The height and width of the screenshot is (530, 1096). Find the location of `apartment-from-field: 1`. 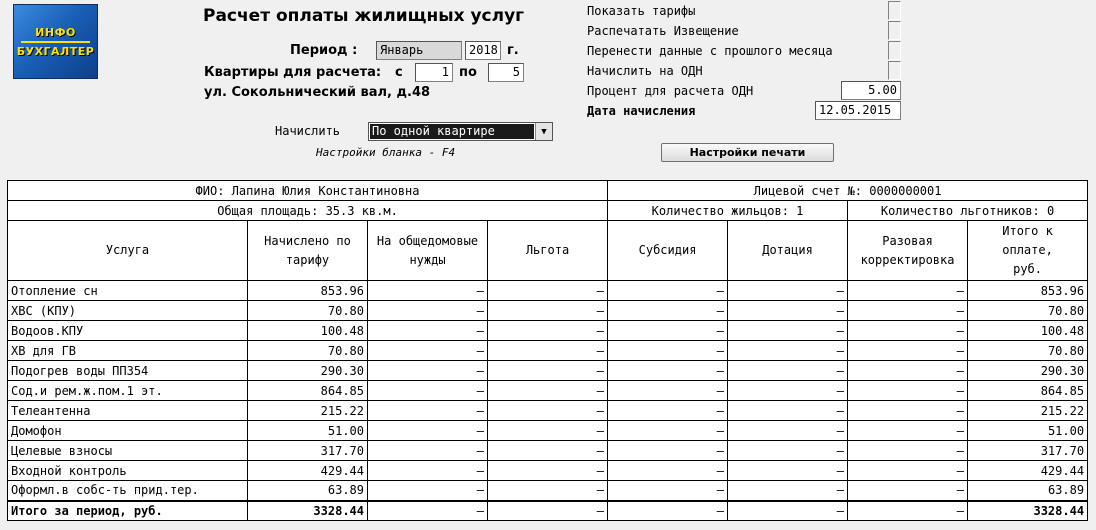

apartment-from-field: 1 is located at coordinates (434, 72).